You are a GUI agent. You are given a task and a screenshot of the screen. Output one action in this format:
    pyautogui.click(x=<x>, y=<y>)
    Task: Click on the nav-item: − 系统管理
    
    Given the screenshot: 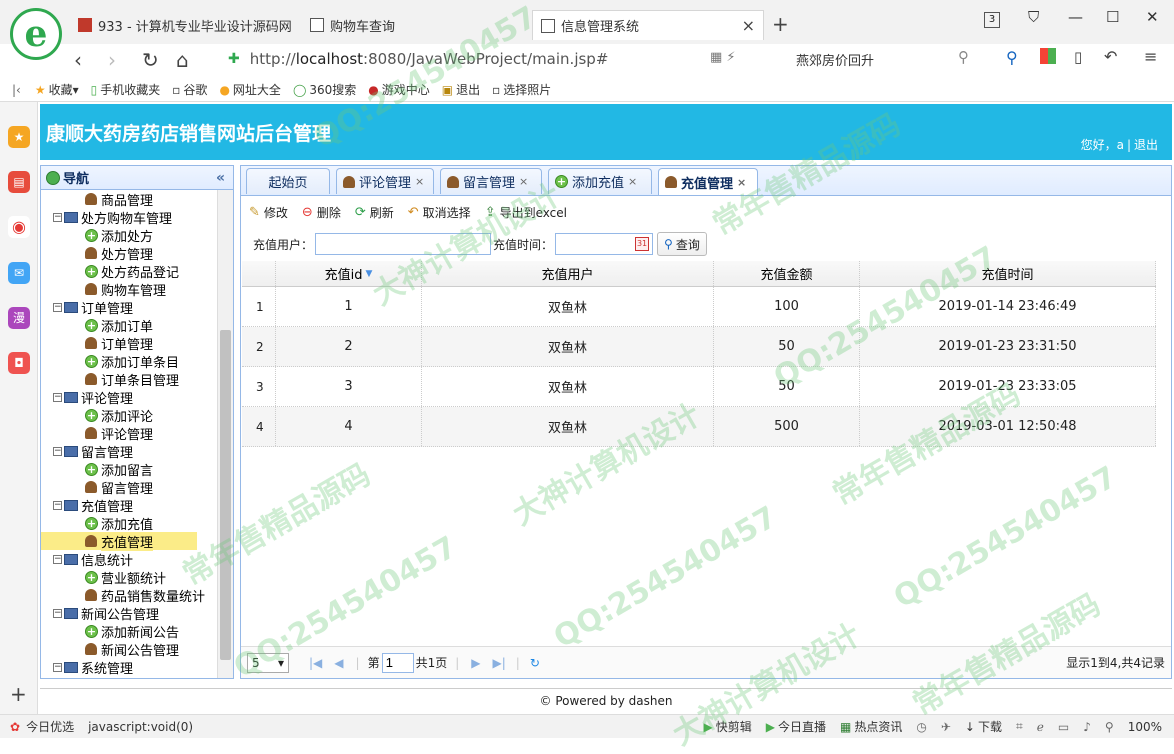 What is the action you would take?
    pyautogui.click(x=130, y=667)
    